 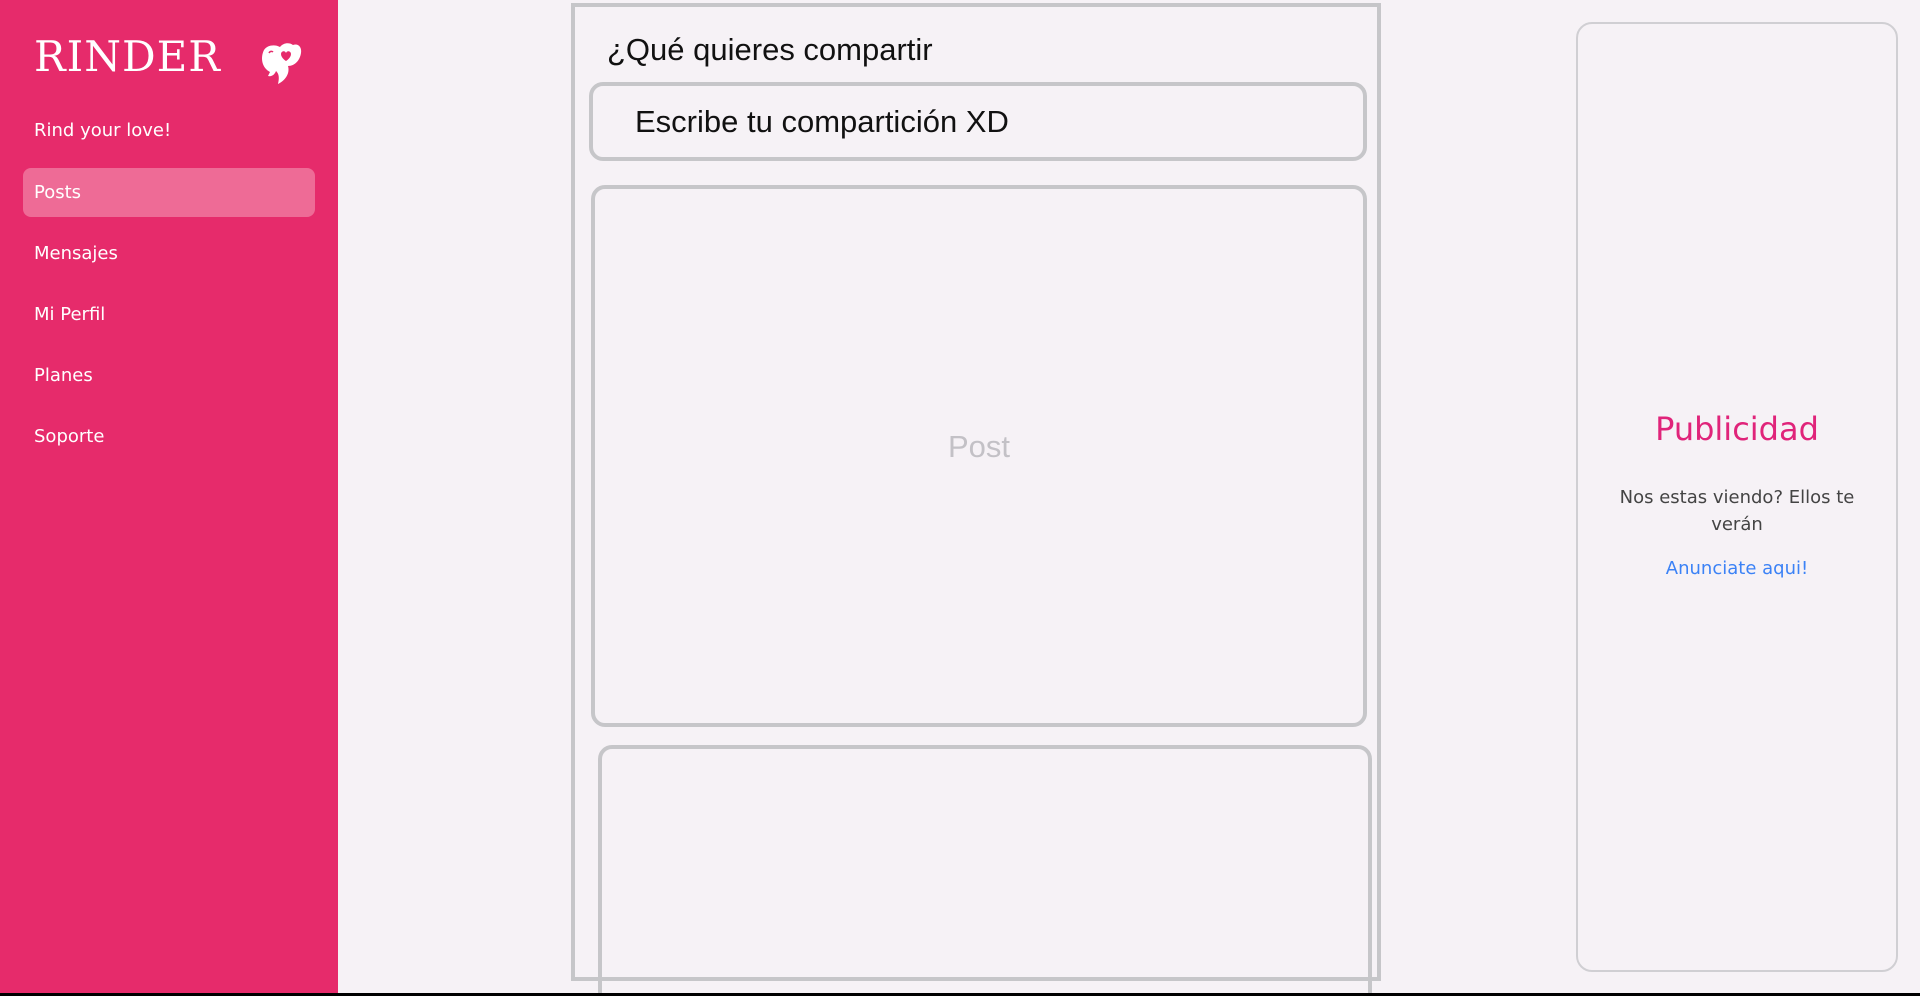 I want to click on heart-logo-icon, so click(x=282, y=63).